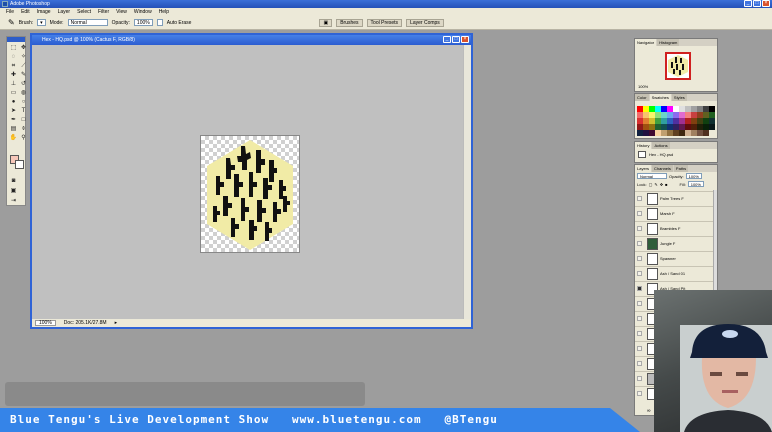 The image size is (772, 432). I want to click on link-layers-icon: ∞, so click(649, 411).